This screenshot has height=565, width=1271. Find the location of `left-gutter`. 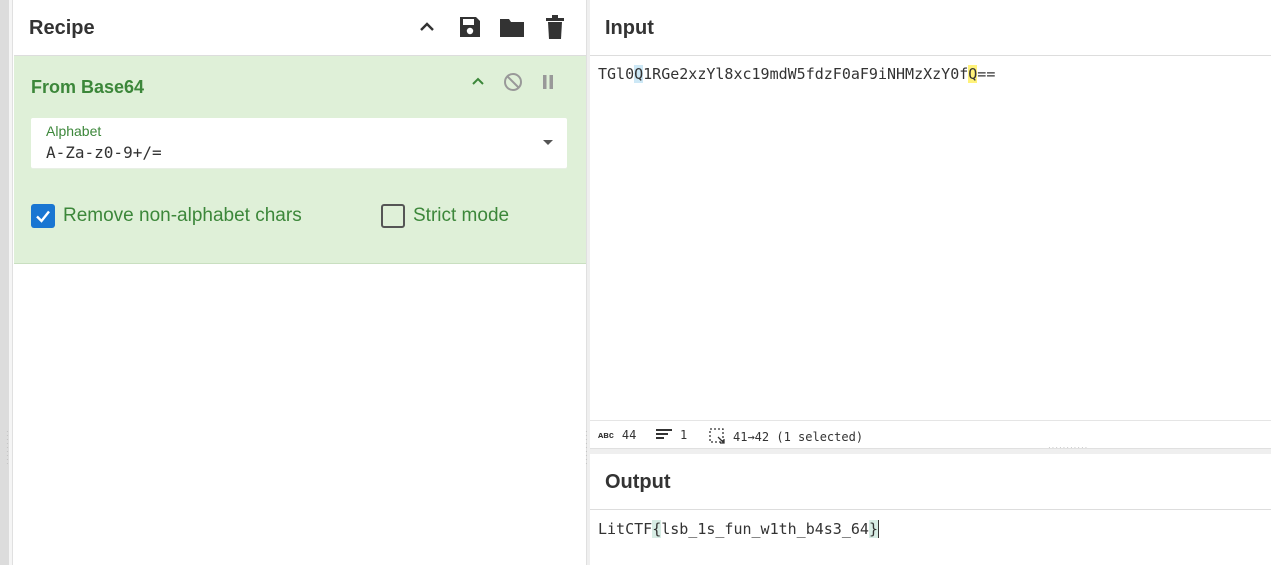

left-gutter is located at coordinates (4, 282).